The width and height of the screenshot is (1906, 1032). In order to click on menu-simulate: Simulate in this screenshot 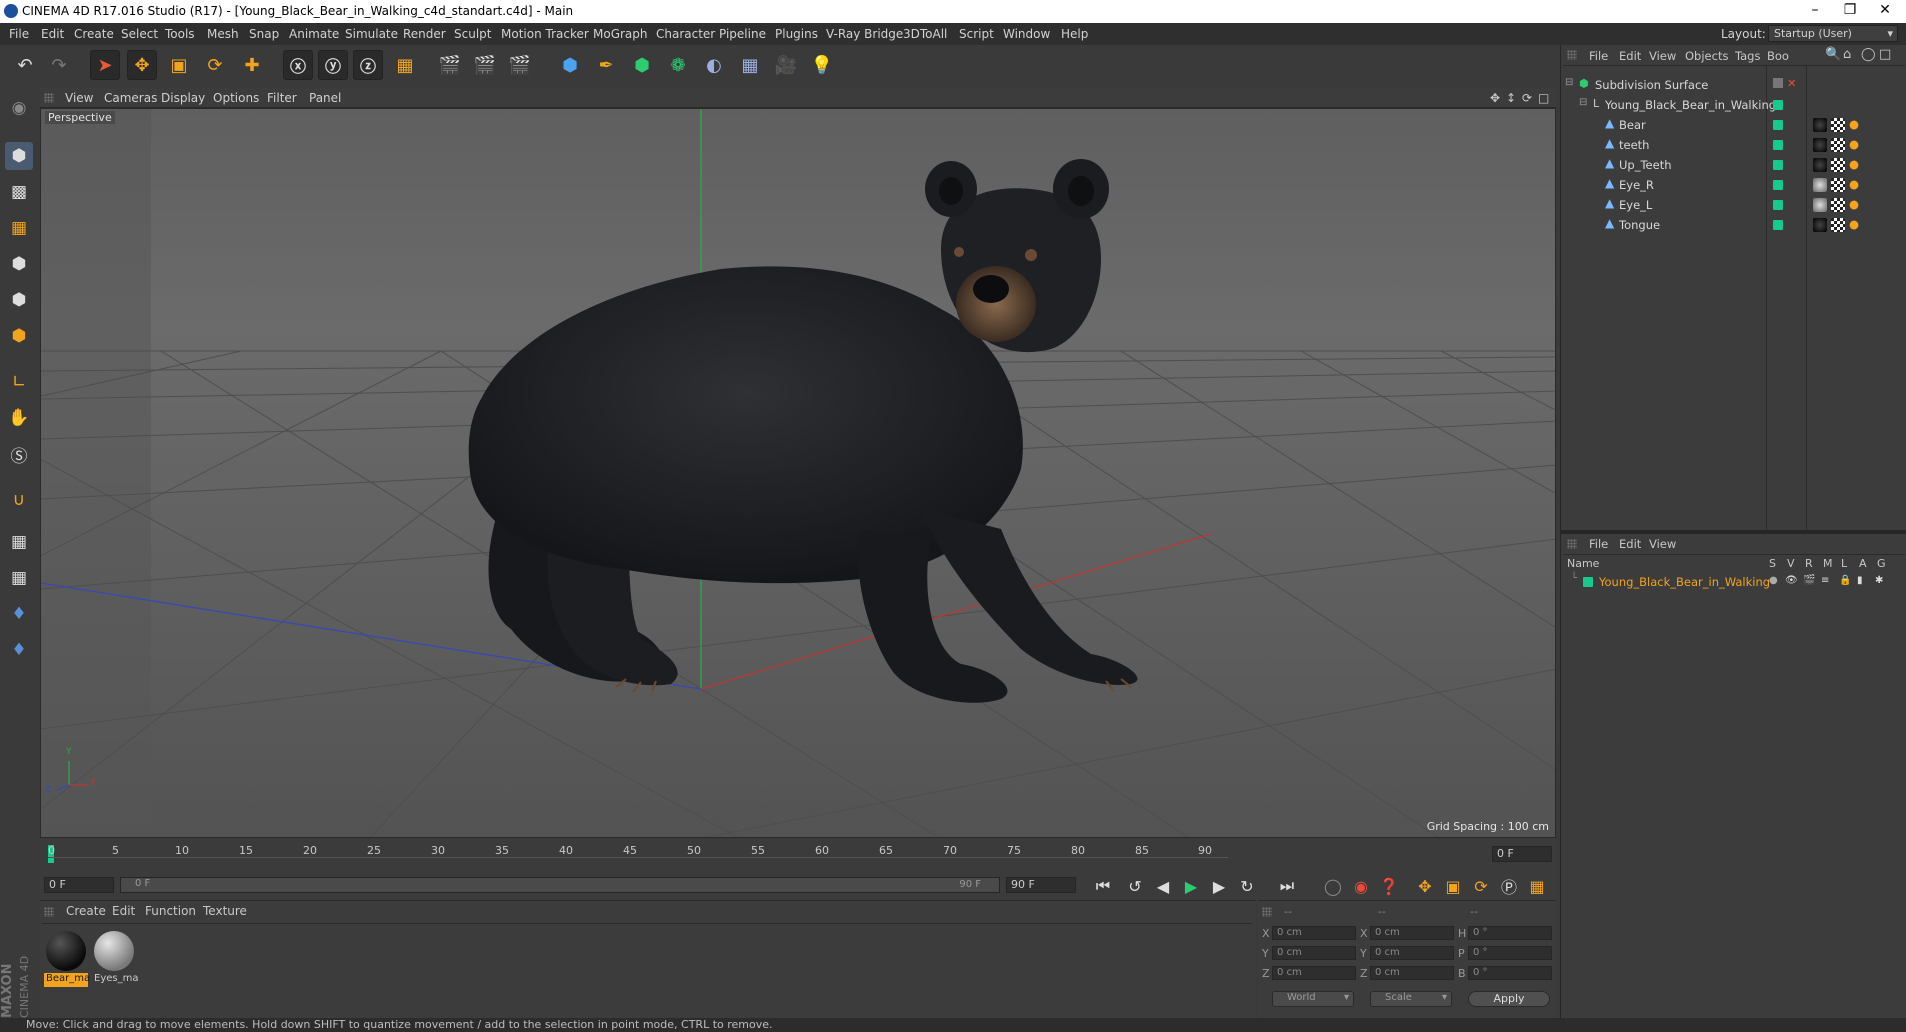, I will do `click(371, 34)`.